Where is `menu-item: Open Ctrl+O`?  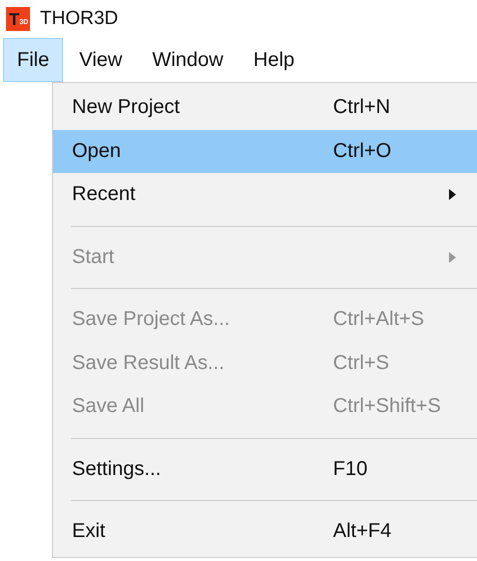 menu-item: Open Ctrl+O is located at coordinates (265, 151).